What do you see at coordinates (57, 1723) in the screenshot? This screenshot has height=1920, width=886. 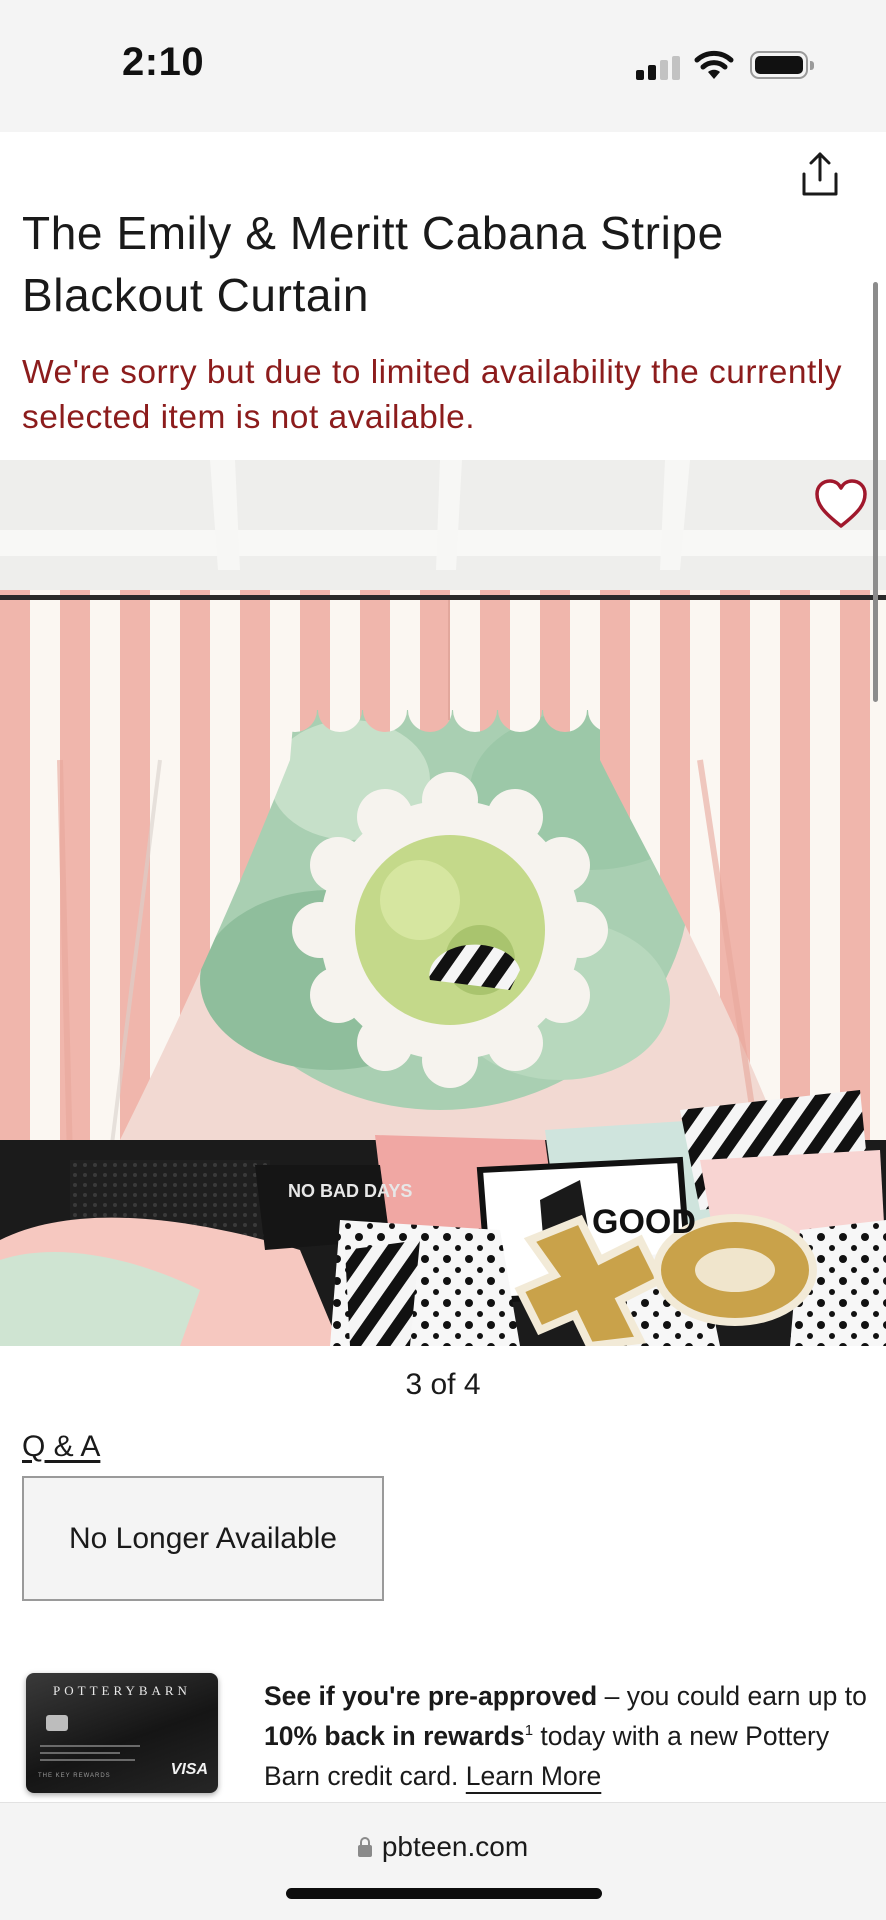 I see `card-chip-icon` at bounding box center [57, 1723].